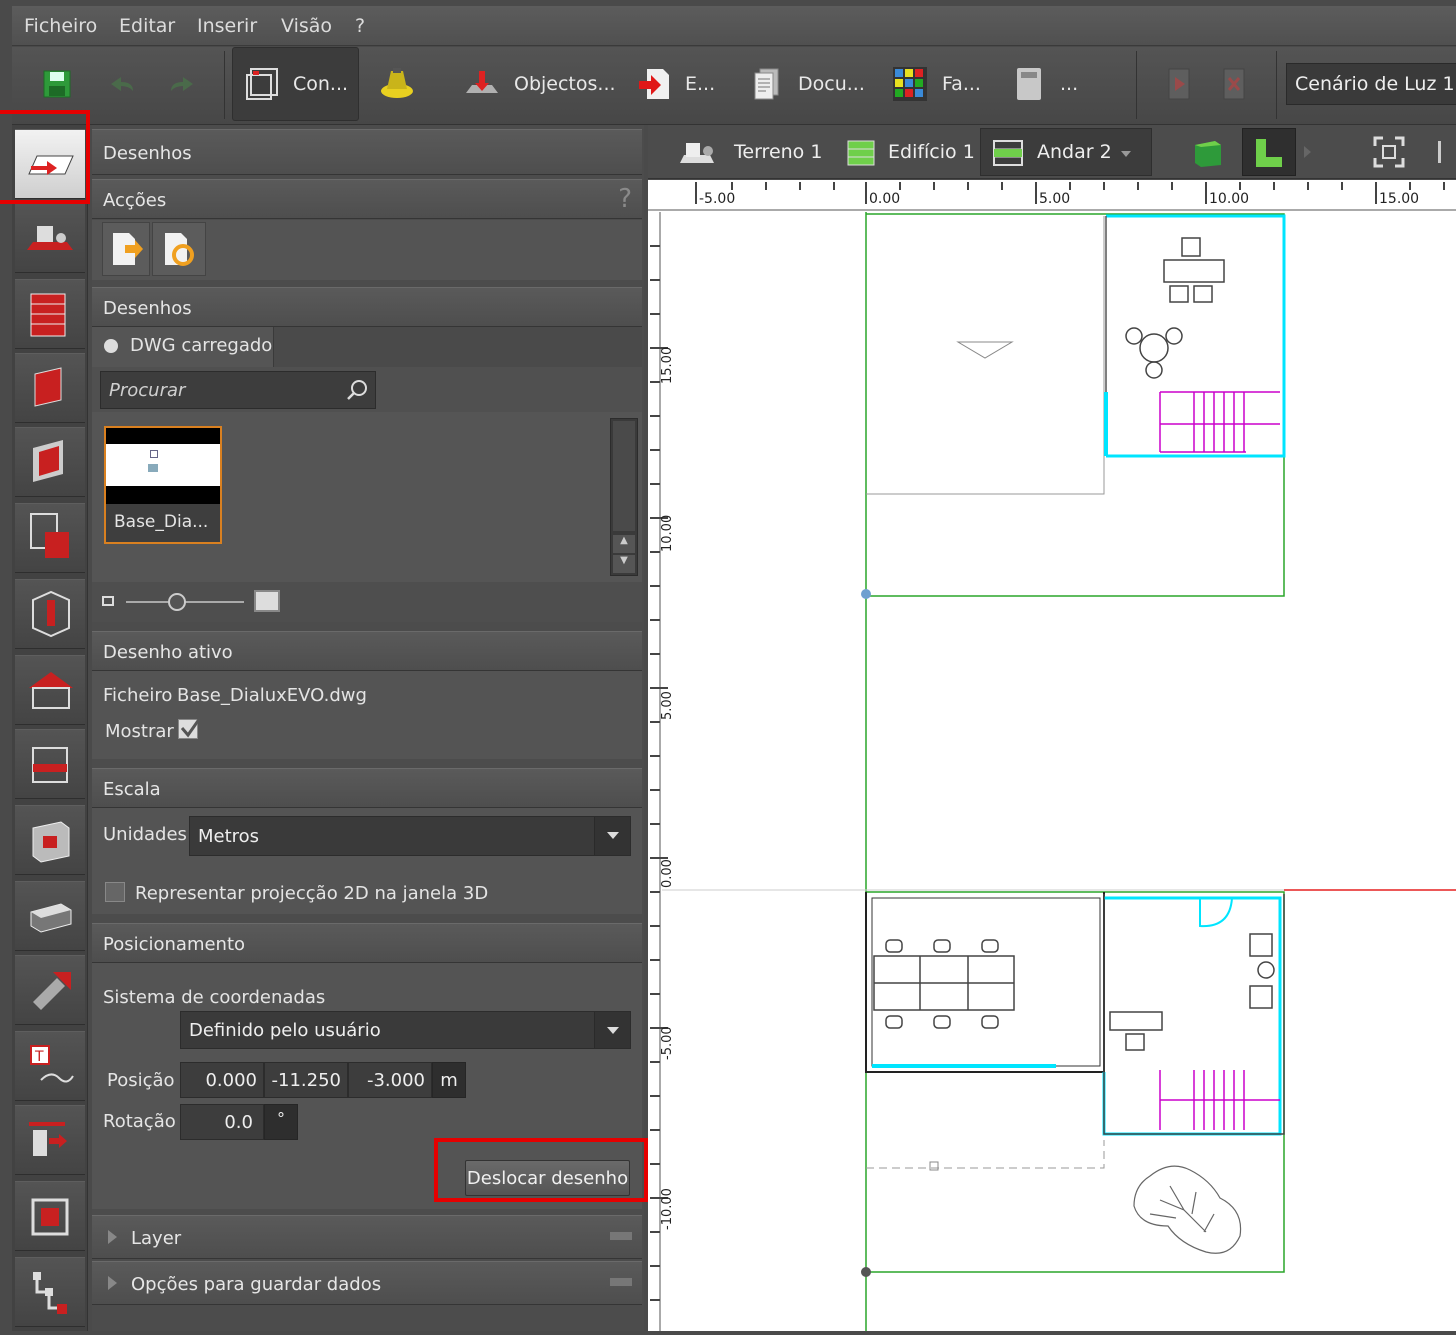 Image resolution: width=1456 pixels, height=1335 pixels. Describe the element at coordinates (50, 728) in the screenshot. I see `mode-sidebar: T` at that location.